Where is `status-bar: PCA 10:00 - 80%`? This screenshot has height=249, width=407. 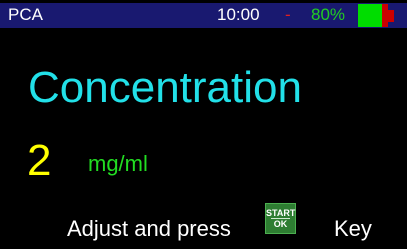 status-bar: PCA 10:00 - 80% is located at coordinates (203, 14).